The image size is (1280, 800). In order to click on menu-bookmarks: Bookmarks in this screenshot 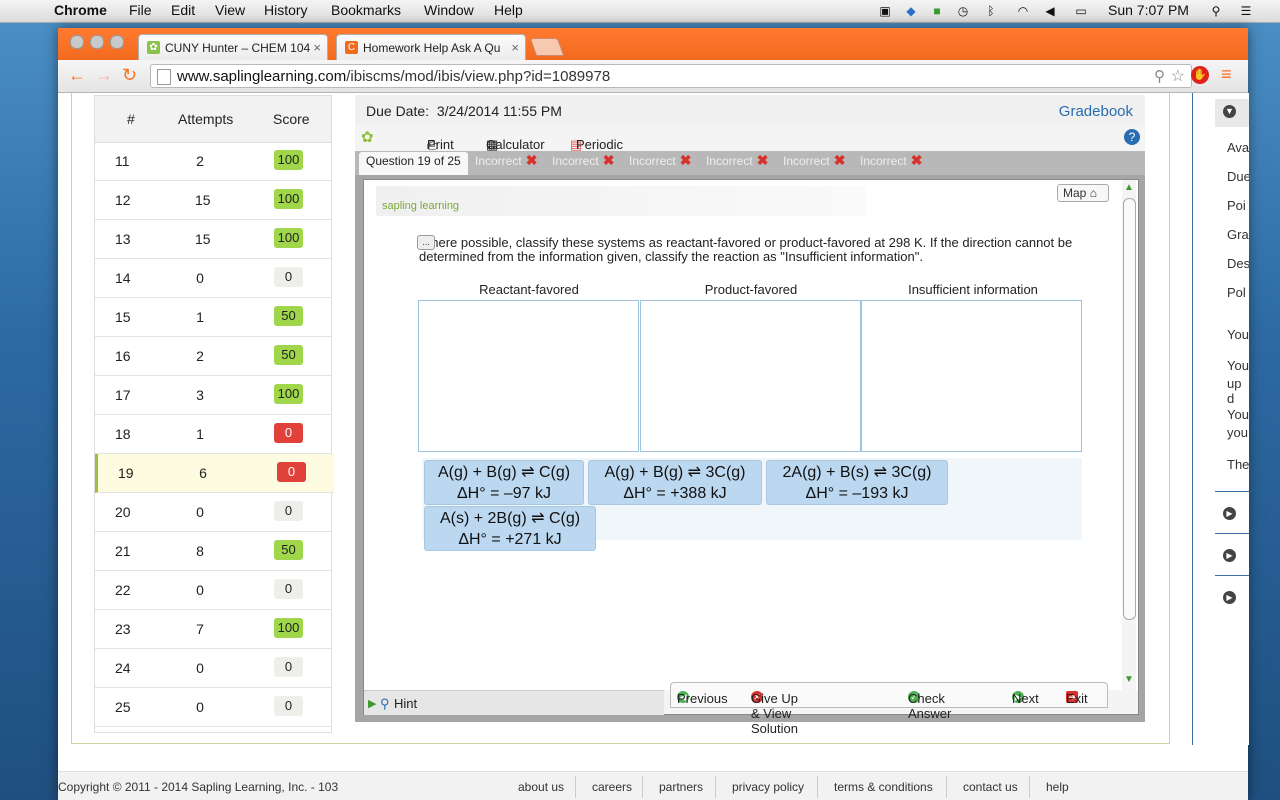, I will do `click(366, 10)`.